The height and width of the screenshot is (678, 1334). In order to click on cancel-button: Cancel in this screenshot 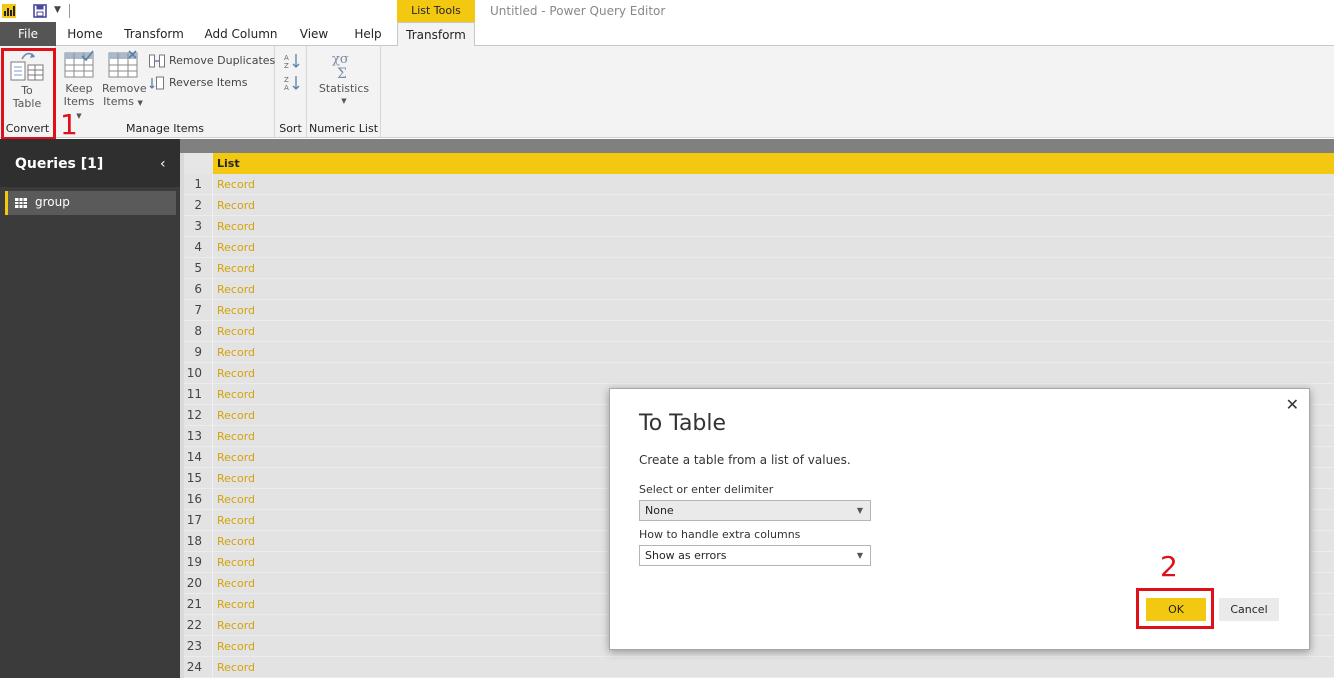, I will do `click(1249, 609)`.